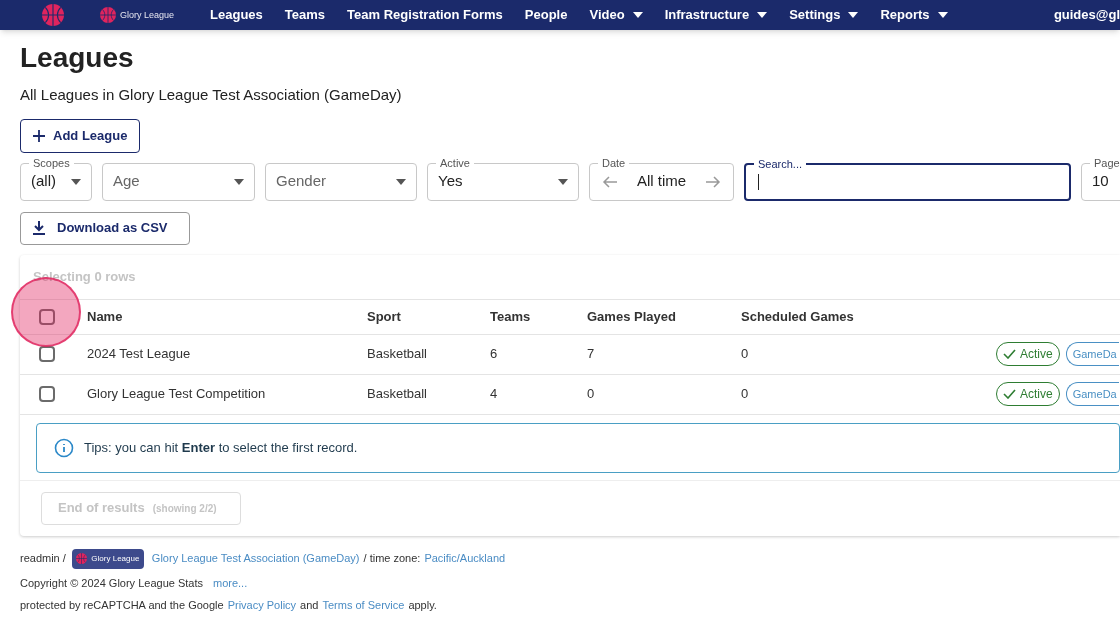  Describe the element at coordinates (262, 605) in the screenshot. I see `privacy-policy-link: Privacy Policy` at that location.